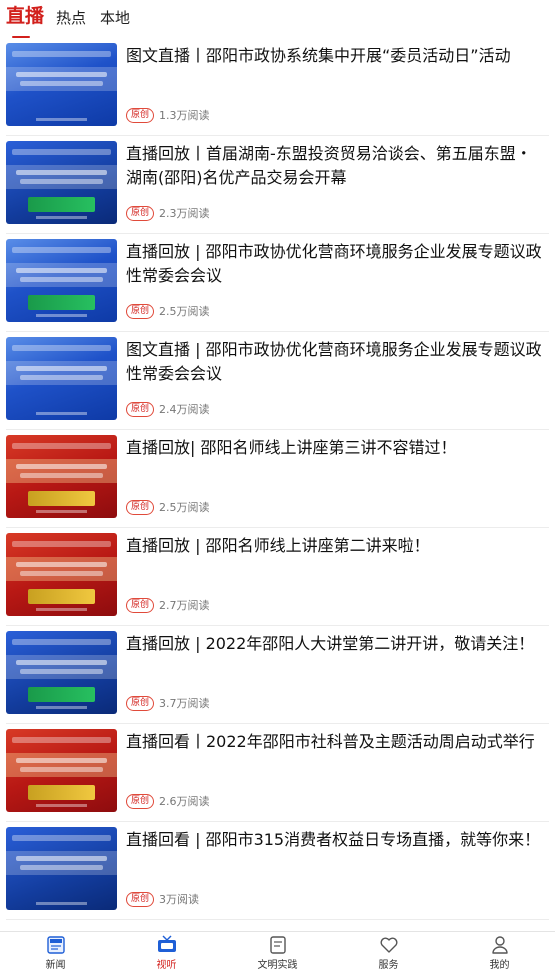 The image size is (555, 971). Describe the element at coordinates (55, 945) in the screenshot. I see `news-icon` at that location.